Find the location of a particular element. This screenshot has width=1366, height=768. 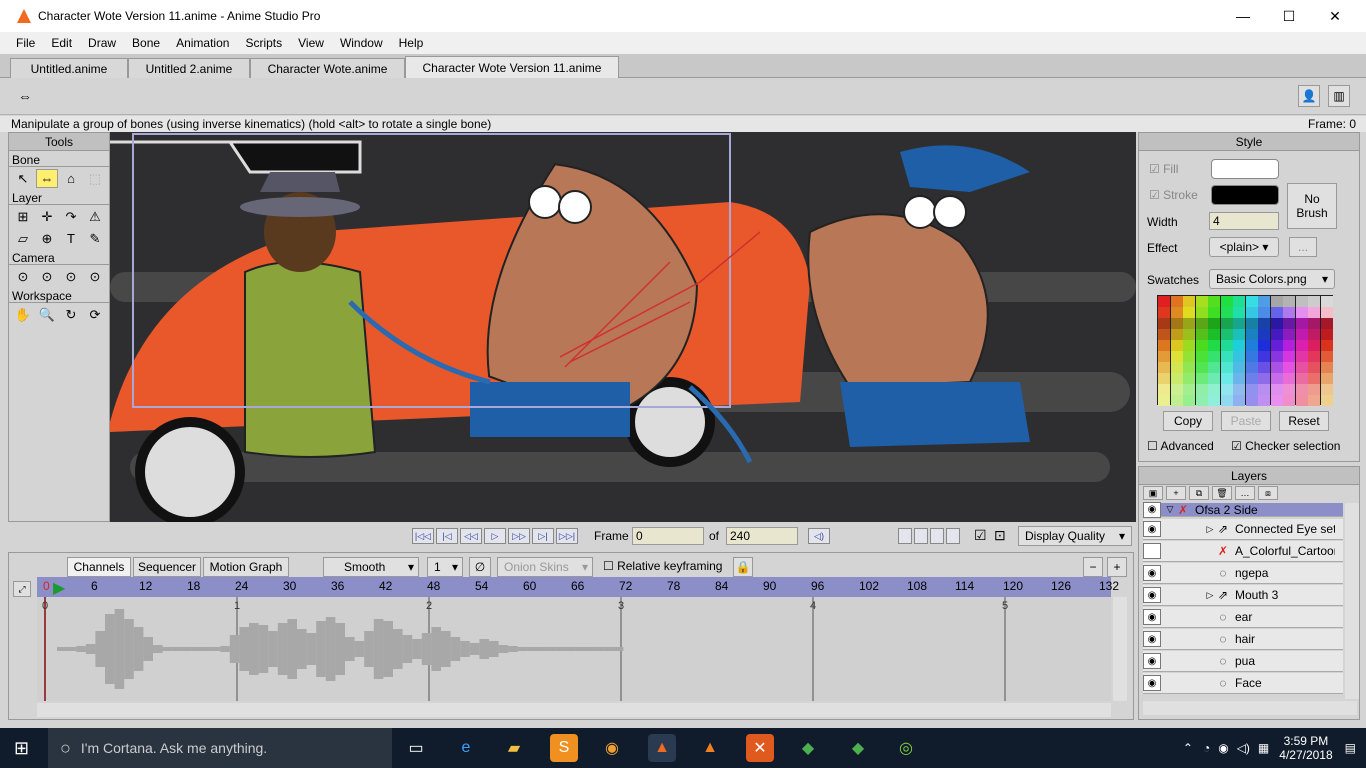

fast-forward-icon: ▷▷| is located at coordinates (567, 536).